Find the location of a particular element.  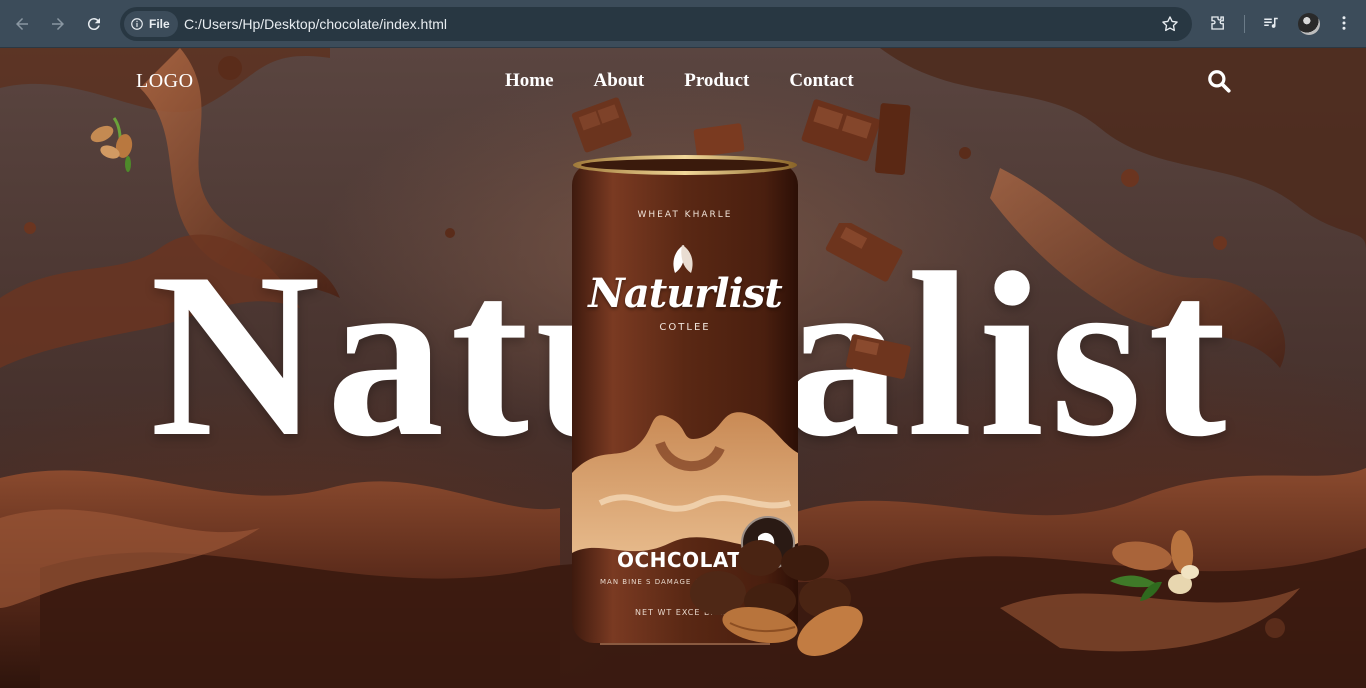

nav-home: Home is located at coordinates (529, 81).